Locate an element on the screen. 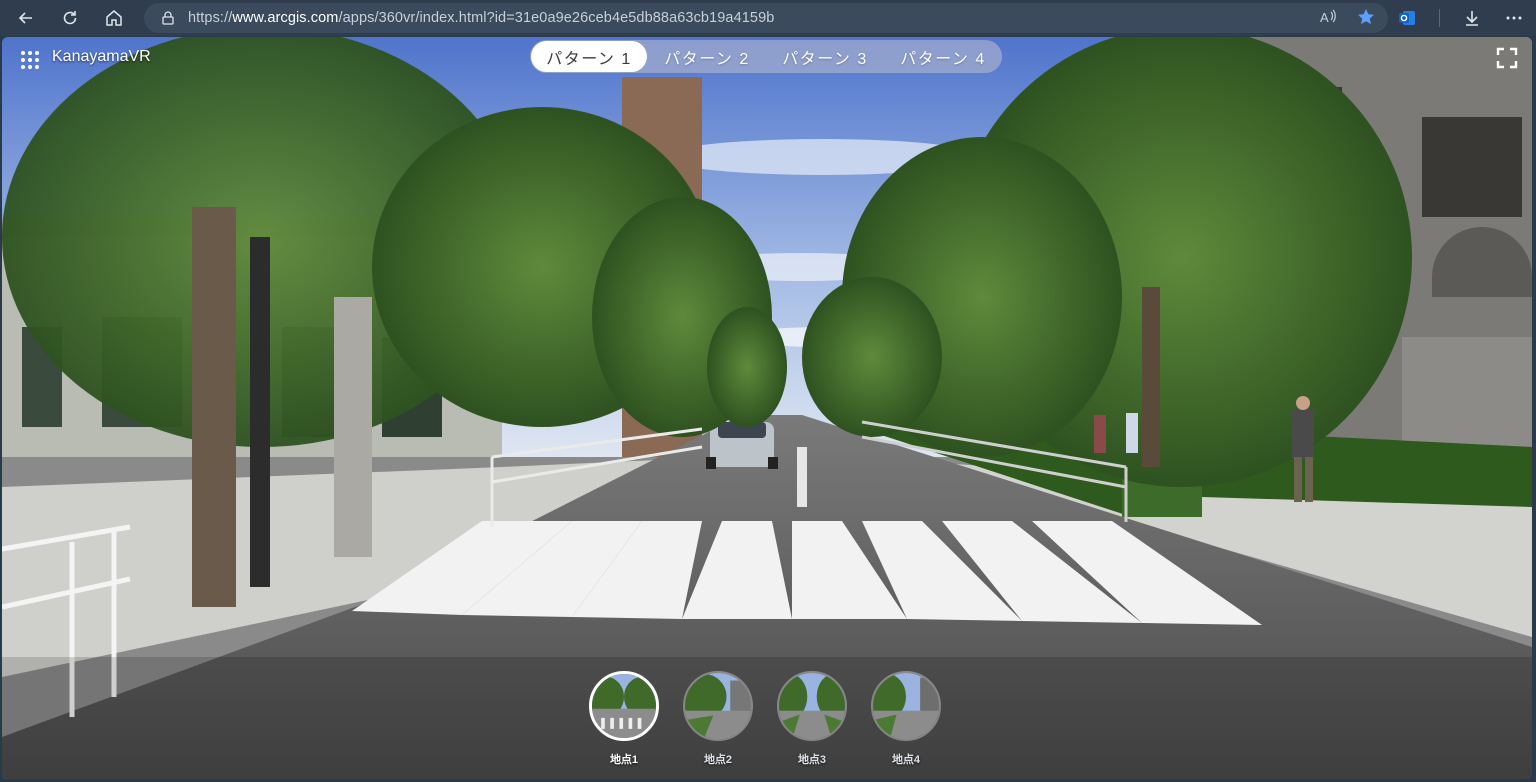  fullscreen-icon is located at coordinates (1507, 58).